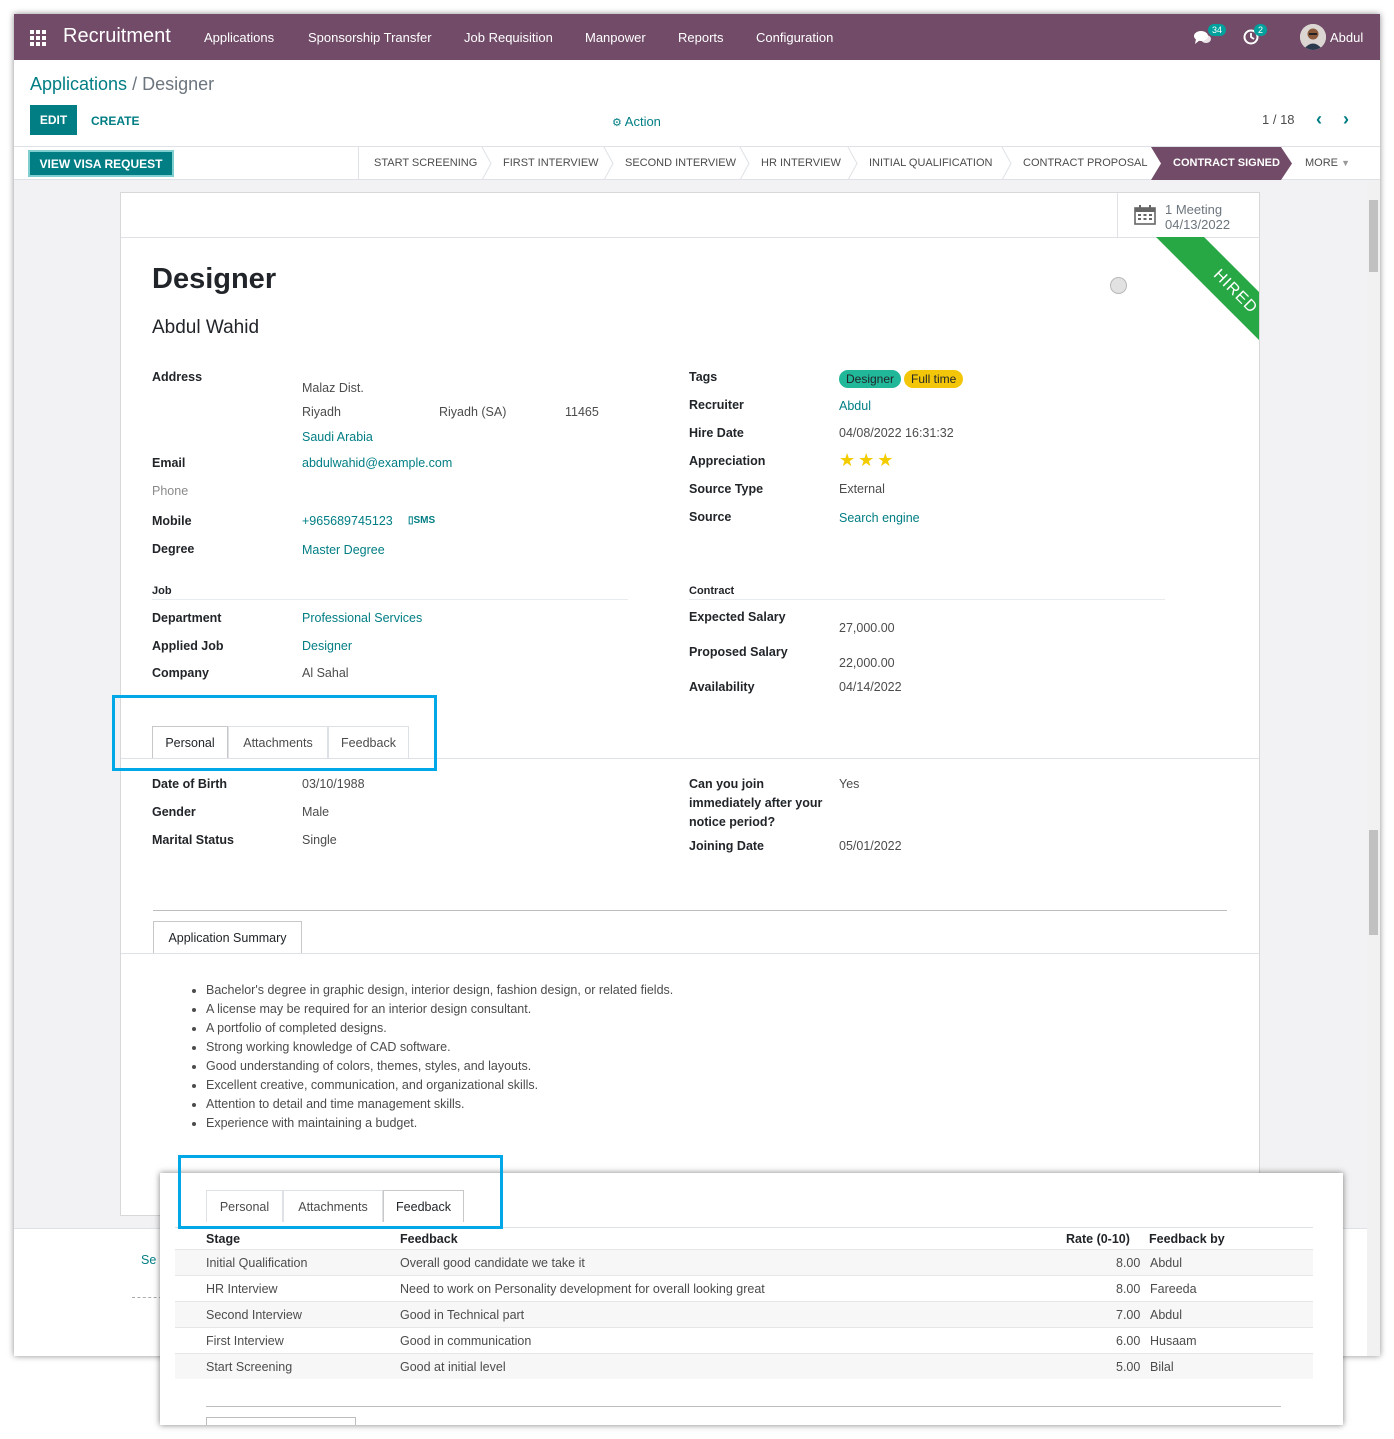 This screenshot has width=1394, height=1439. What do you see at coordinates (870, 687) in the screenshot?
I see `availability-field: 04/14/2022` at bounding box center [870, 687].